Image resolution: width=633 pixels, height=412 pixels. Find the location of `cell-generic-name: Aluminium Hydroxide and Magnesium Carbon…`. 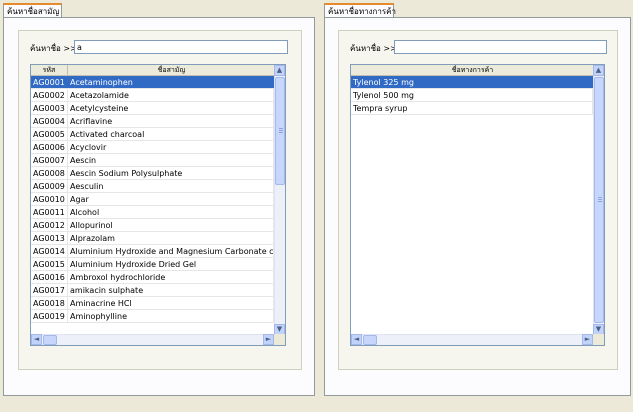

cell-generic-name: Aluminium Hydroxide and Magnesium Carbon… is located at coordinates (172, 251).